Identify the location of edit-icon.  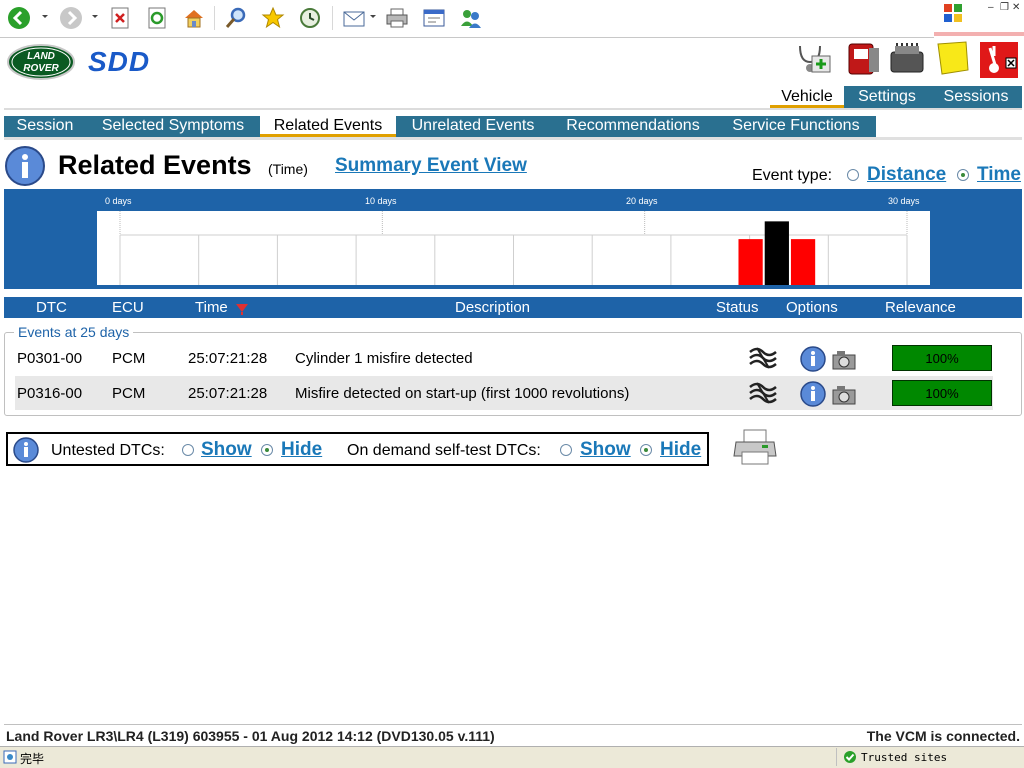
(434, 18).